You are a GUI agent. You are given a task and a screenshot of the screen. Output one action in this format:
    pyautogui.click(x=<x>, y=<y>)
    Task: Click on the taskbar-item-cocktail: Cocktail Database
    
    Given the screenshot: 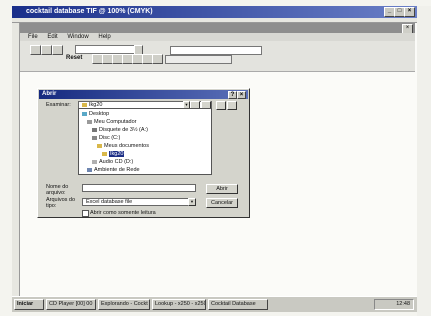 What is the action you would take?
    pyautogui.click(x=238, y=304)
    